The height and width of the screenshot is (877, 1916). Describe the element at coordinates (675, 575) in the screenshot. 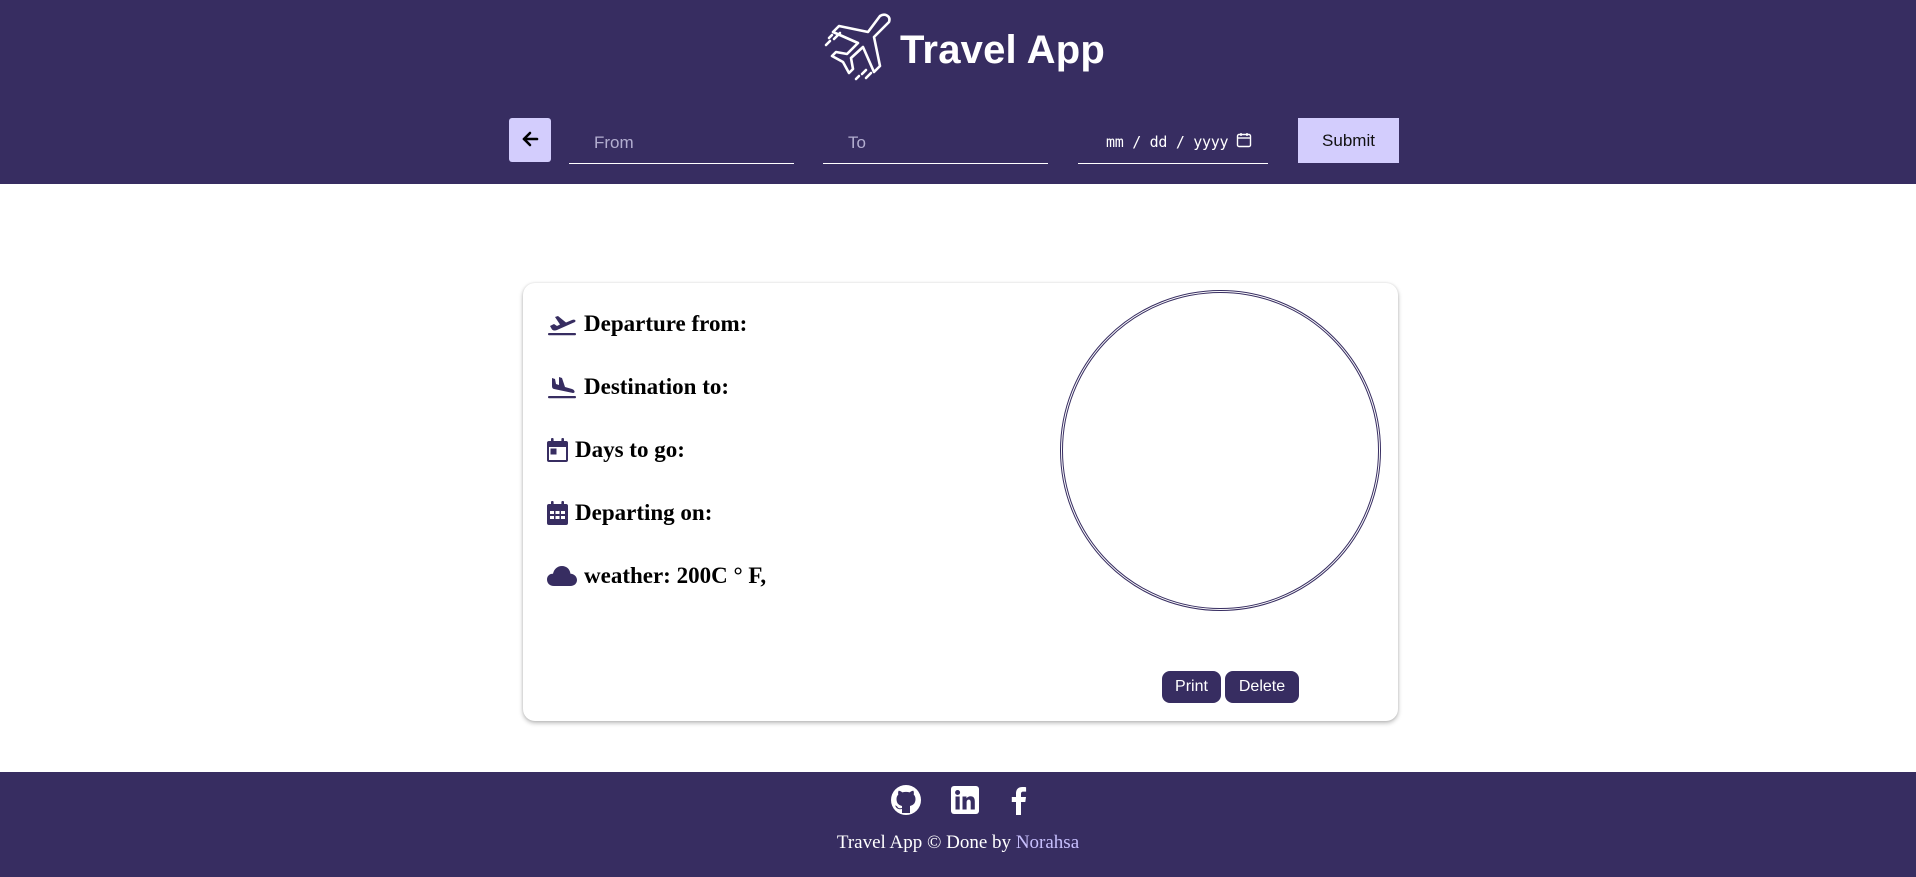

I see `weather-label: weather: 200C ° F,` at that location.